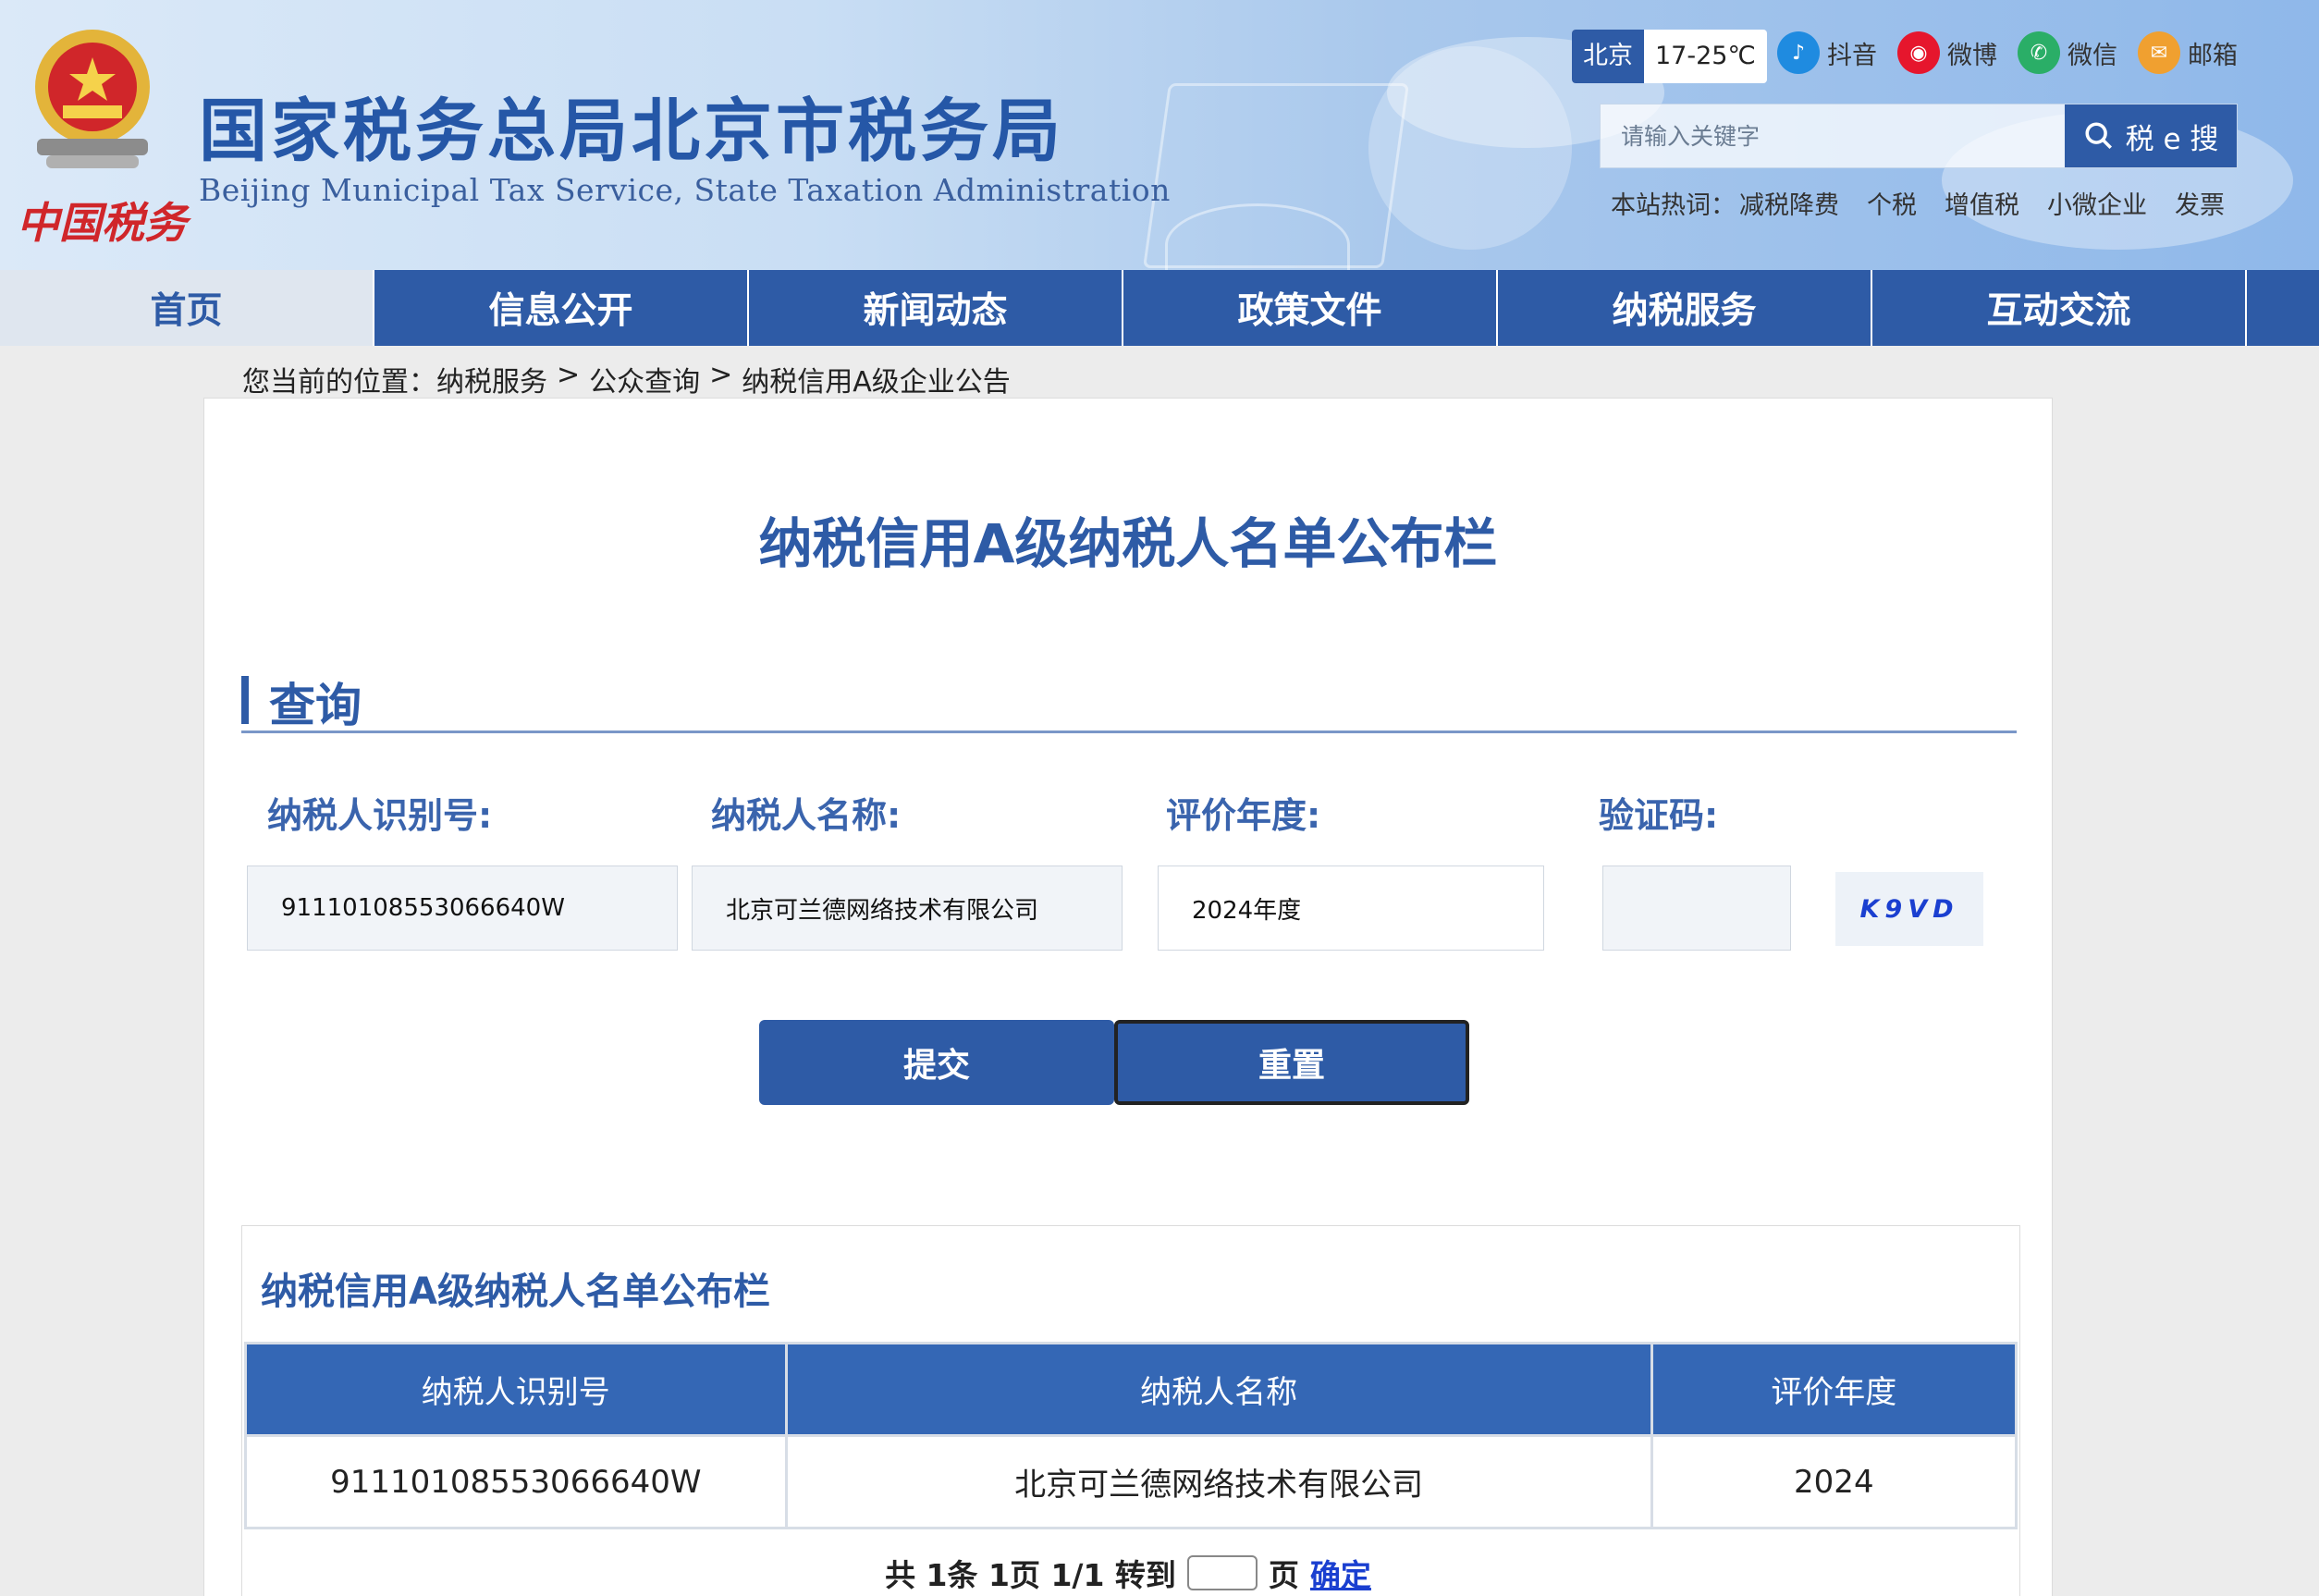  What do you see at coordinates (315, 705) in the screenshot?
I see `query-section-title: 查询` at bounding box center [315, 705].